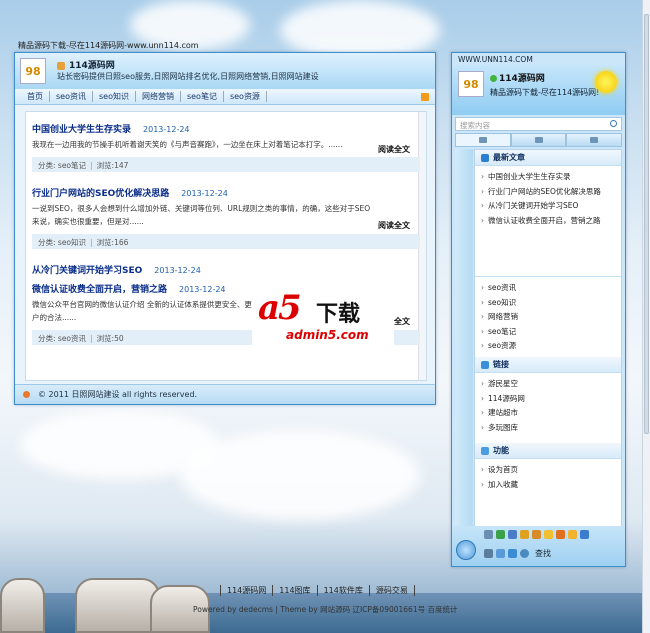 The width and height of the screenshot is (650, 633). Describe the element at coordinates (483, 140) in the screenshot. I see `tab-contacts` at that location.